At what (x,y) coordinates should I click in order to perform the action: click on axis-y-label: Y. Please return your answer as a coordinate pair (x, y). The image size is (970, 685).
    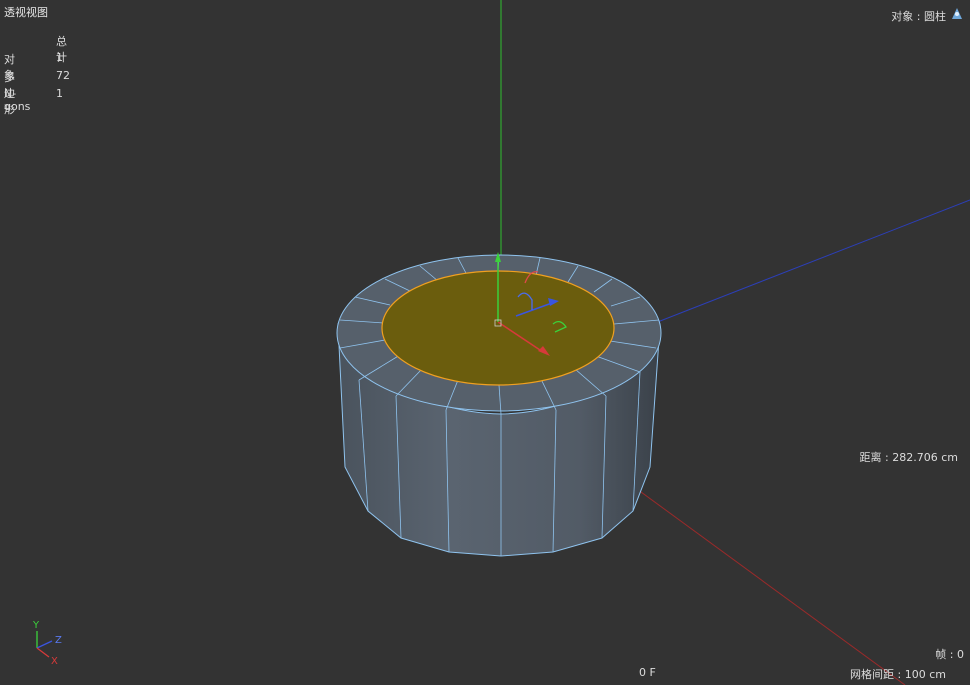
    Looking at the image, I should click on (36, 625).